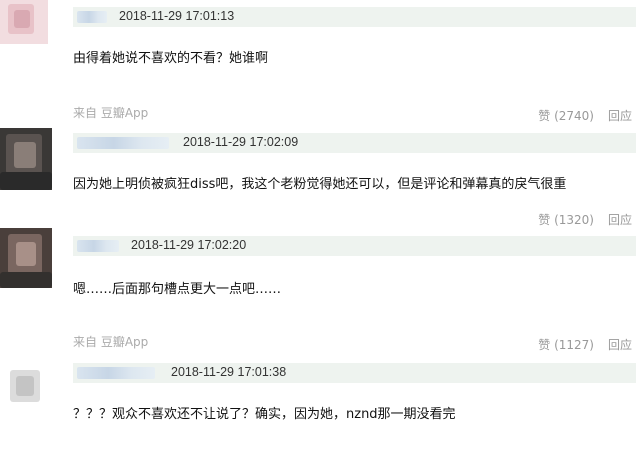  Describe the element at coordinates (354, 373) in the screenshot. I see `comment-header: 2018-11-29 17:01:38` at that location.